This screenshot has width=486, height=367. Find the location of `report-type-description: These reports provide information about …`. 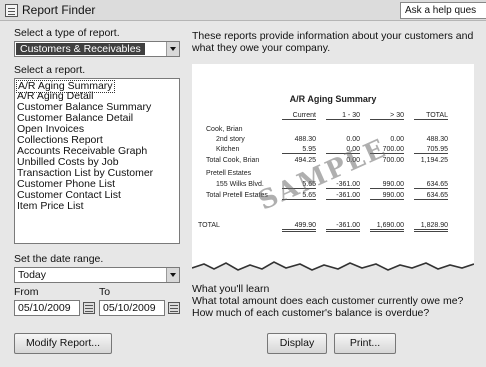

report-type-description: These reports provide information about … is located at coordinates (333, 42).